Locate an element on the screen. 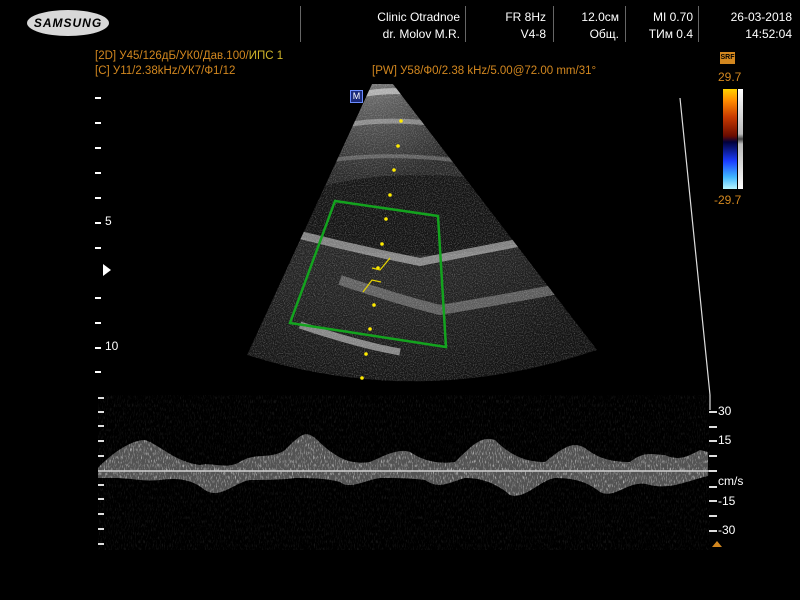 The width and height of the screenshot is (800, 600). baseline-shift-icon is located at coordinates (717, 544).